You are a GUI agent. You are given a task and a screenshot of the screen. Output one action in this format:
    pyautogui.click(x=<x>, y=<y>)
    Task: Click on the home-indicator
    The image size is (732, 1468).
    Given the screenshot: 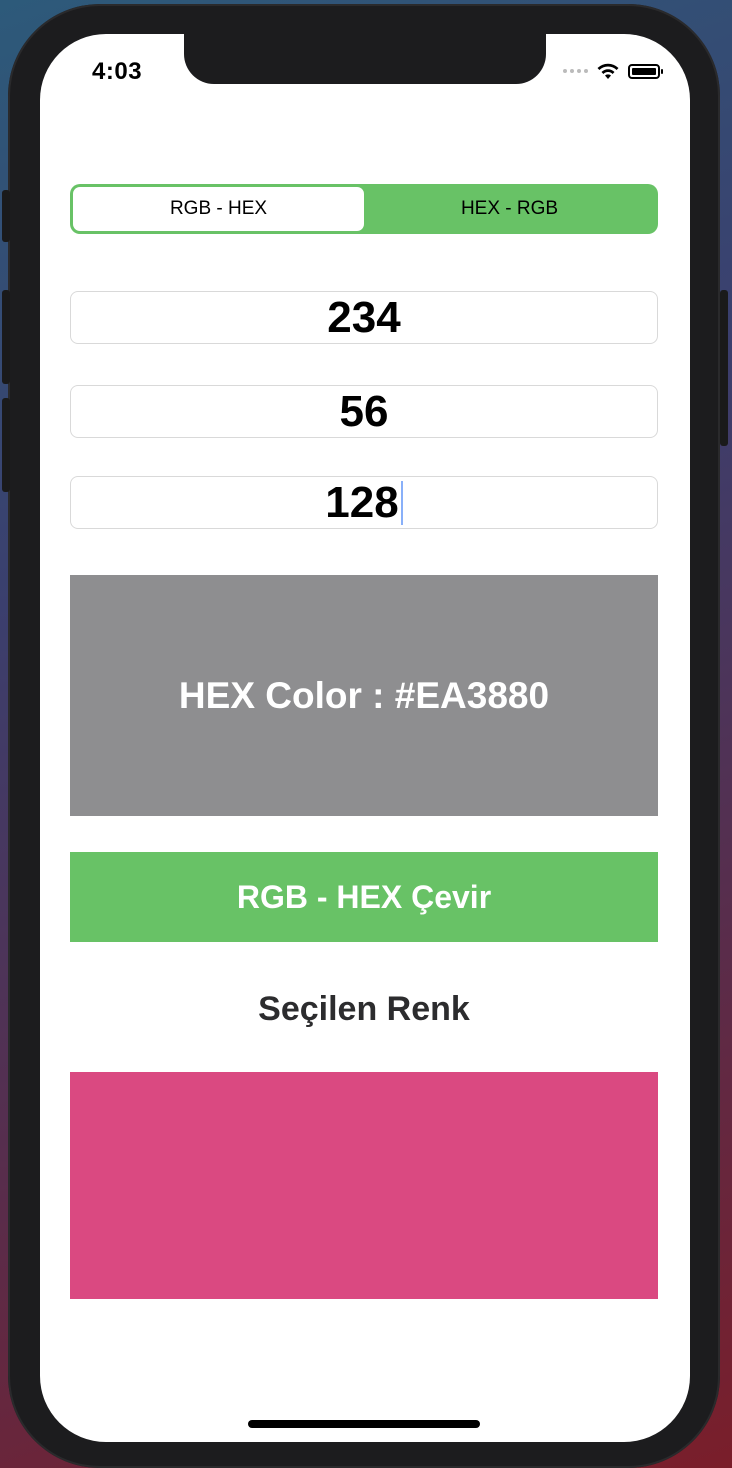 What is the action you would take?
    pyautogui.click(x=364, y=1424)
    